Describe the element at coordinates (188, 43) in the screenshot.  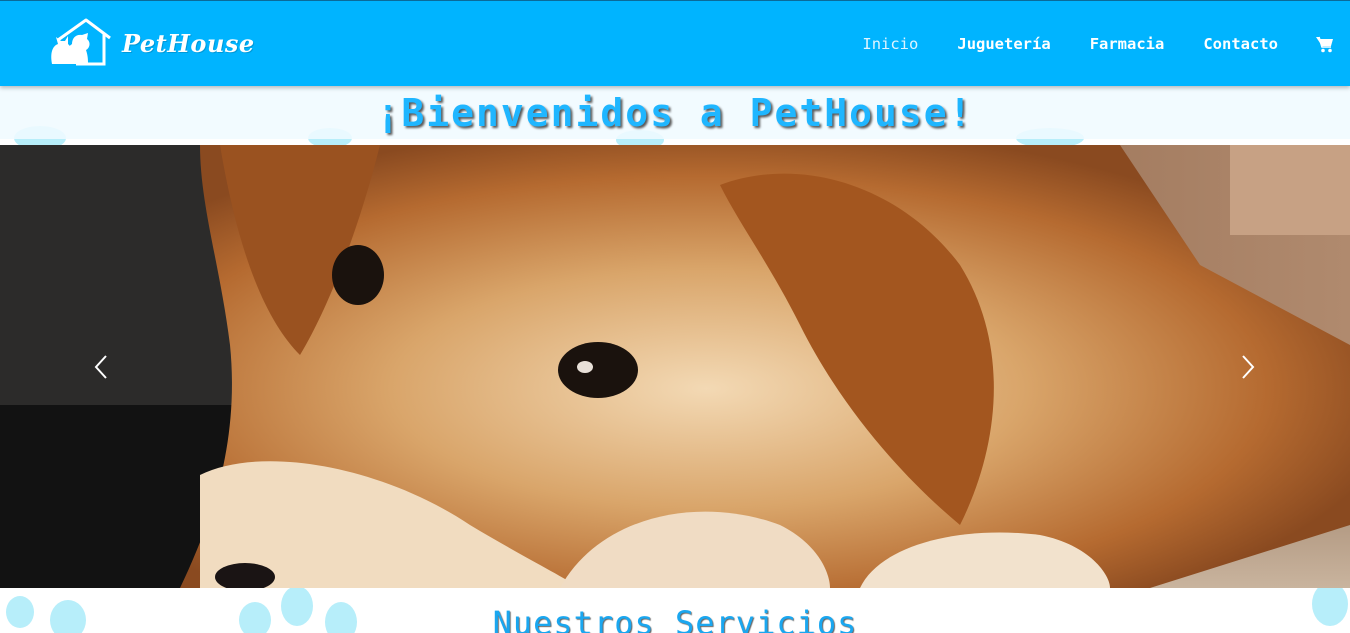
I see `brand-name: PetHouse` at that location.